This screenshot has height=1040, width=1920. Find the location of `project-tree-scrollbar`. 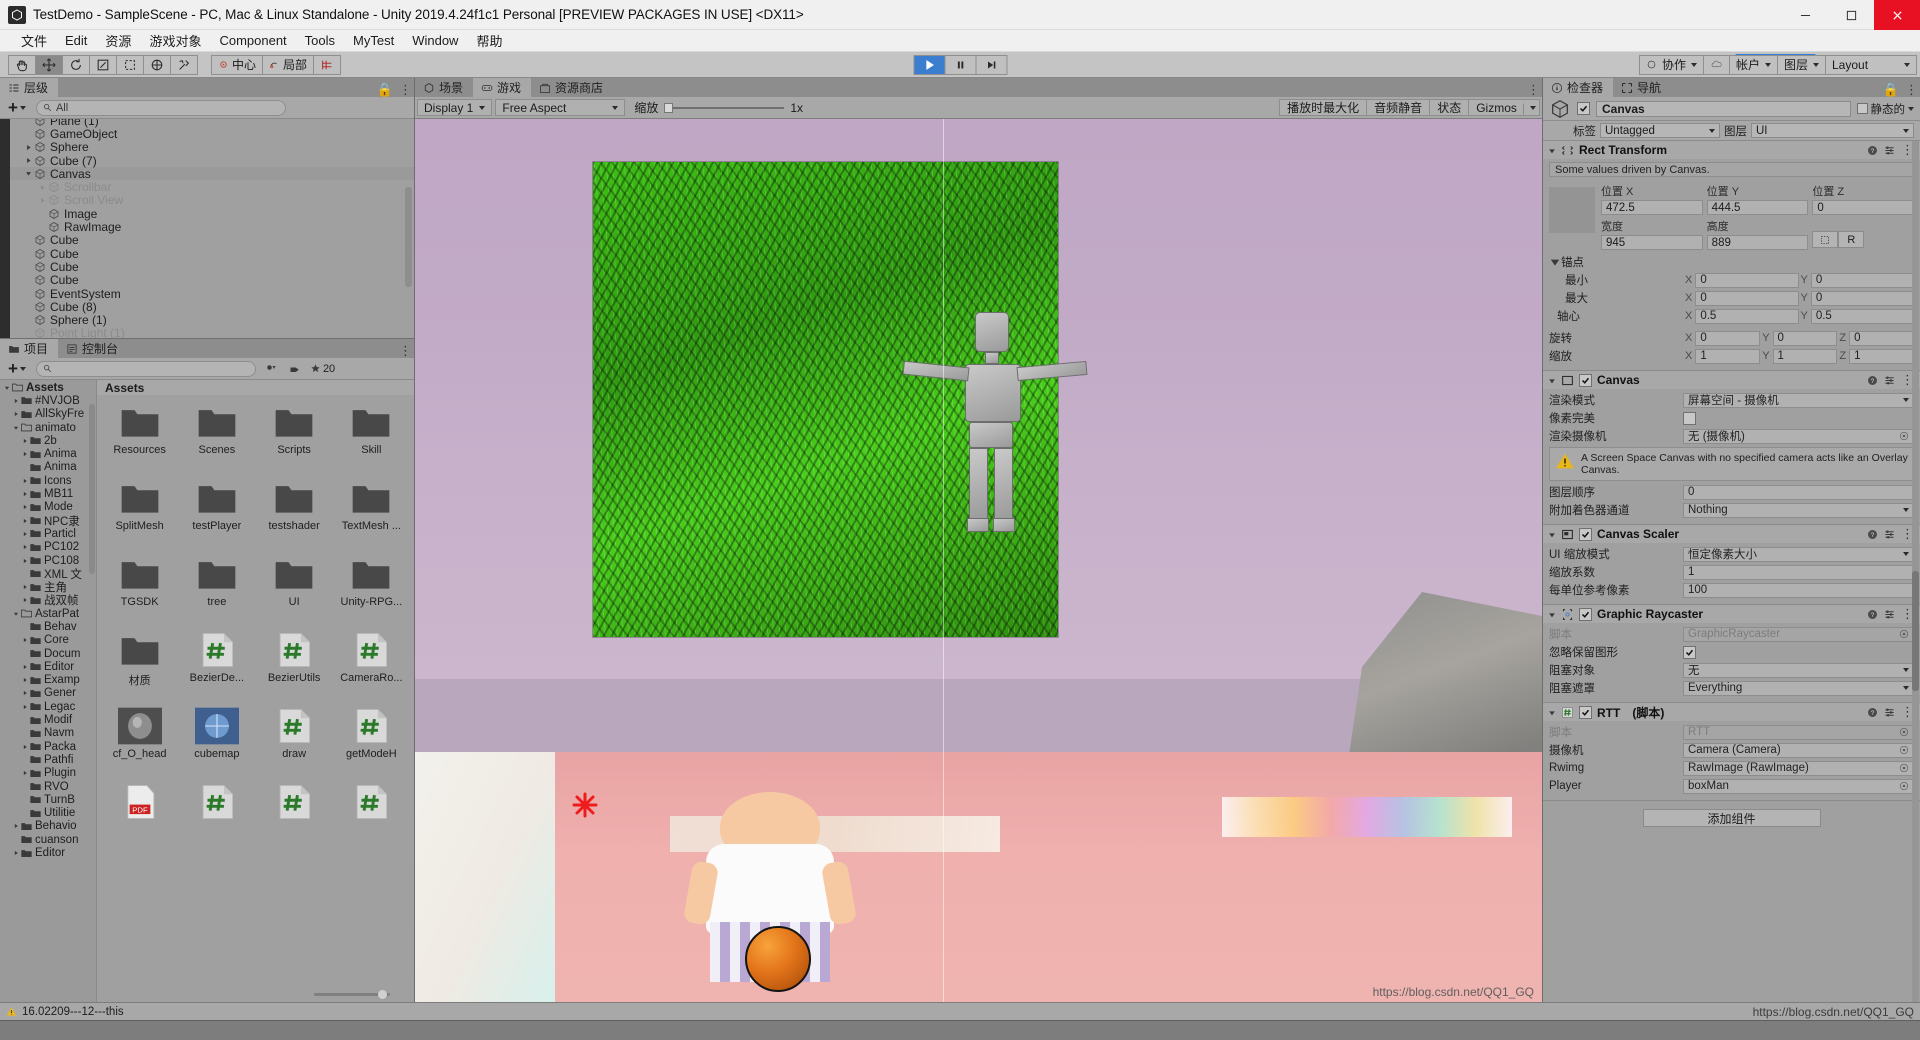

project-tree-scrollbar is located at coordinates (92, 489).